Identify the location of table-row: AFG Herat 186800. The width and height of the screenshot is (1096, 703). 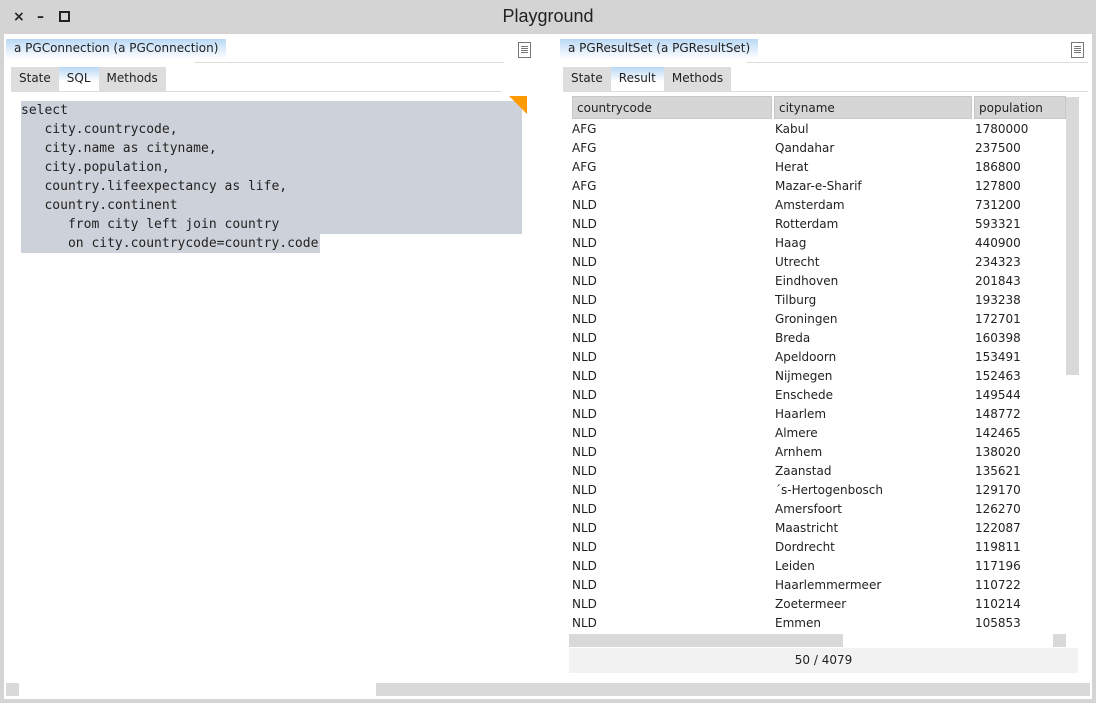
(820, 167).